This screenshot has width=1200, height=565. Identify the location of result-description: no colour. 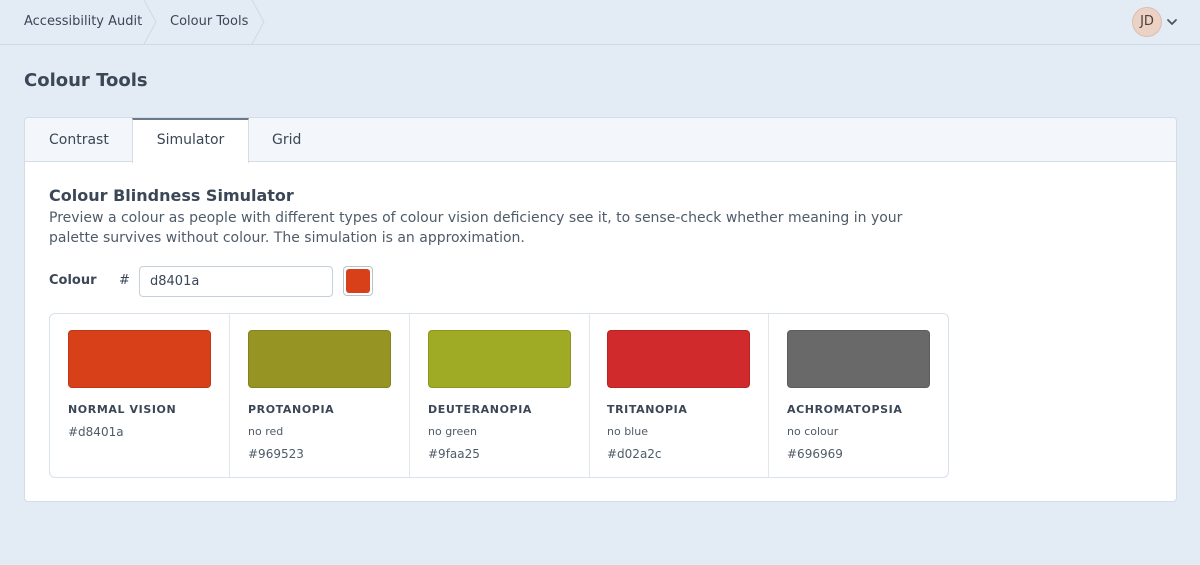
(813, 431).